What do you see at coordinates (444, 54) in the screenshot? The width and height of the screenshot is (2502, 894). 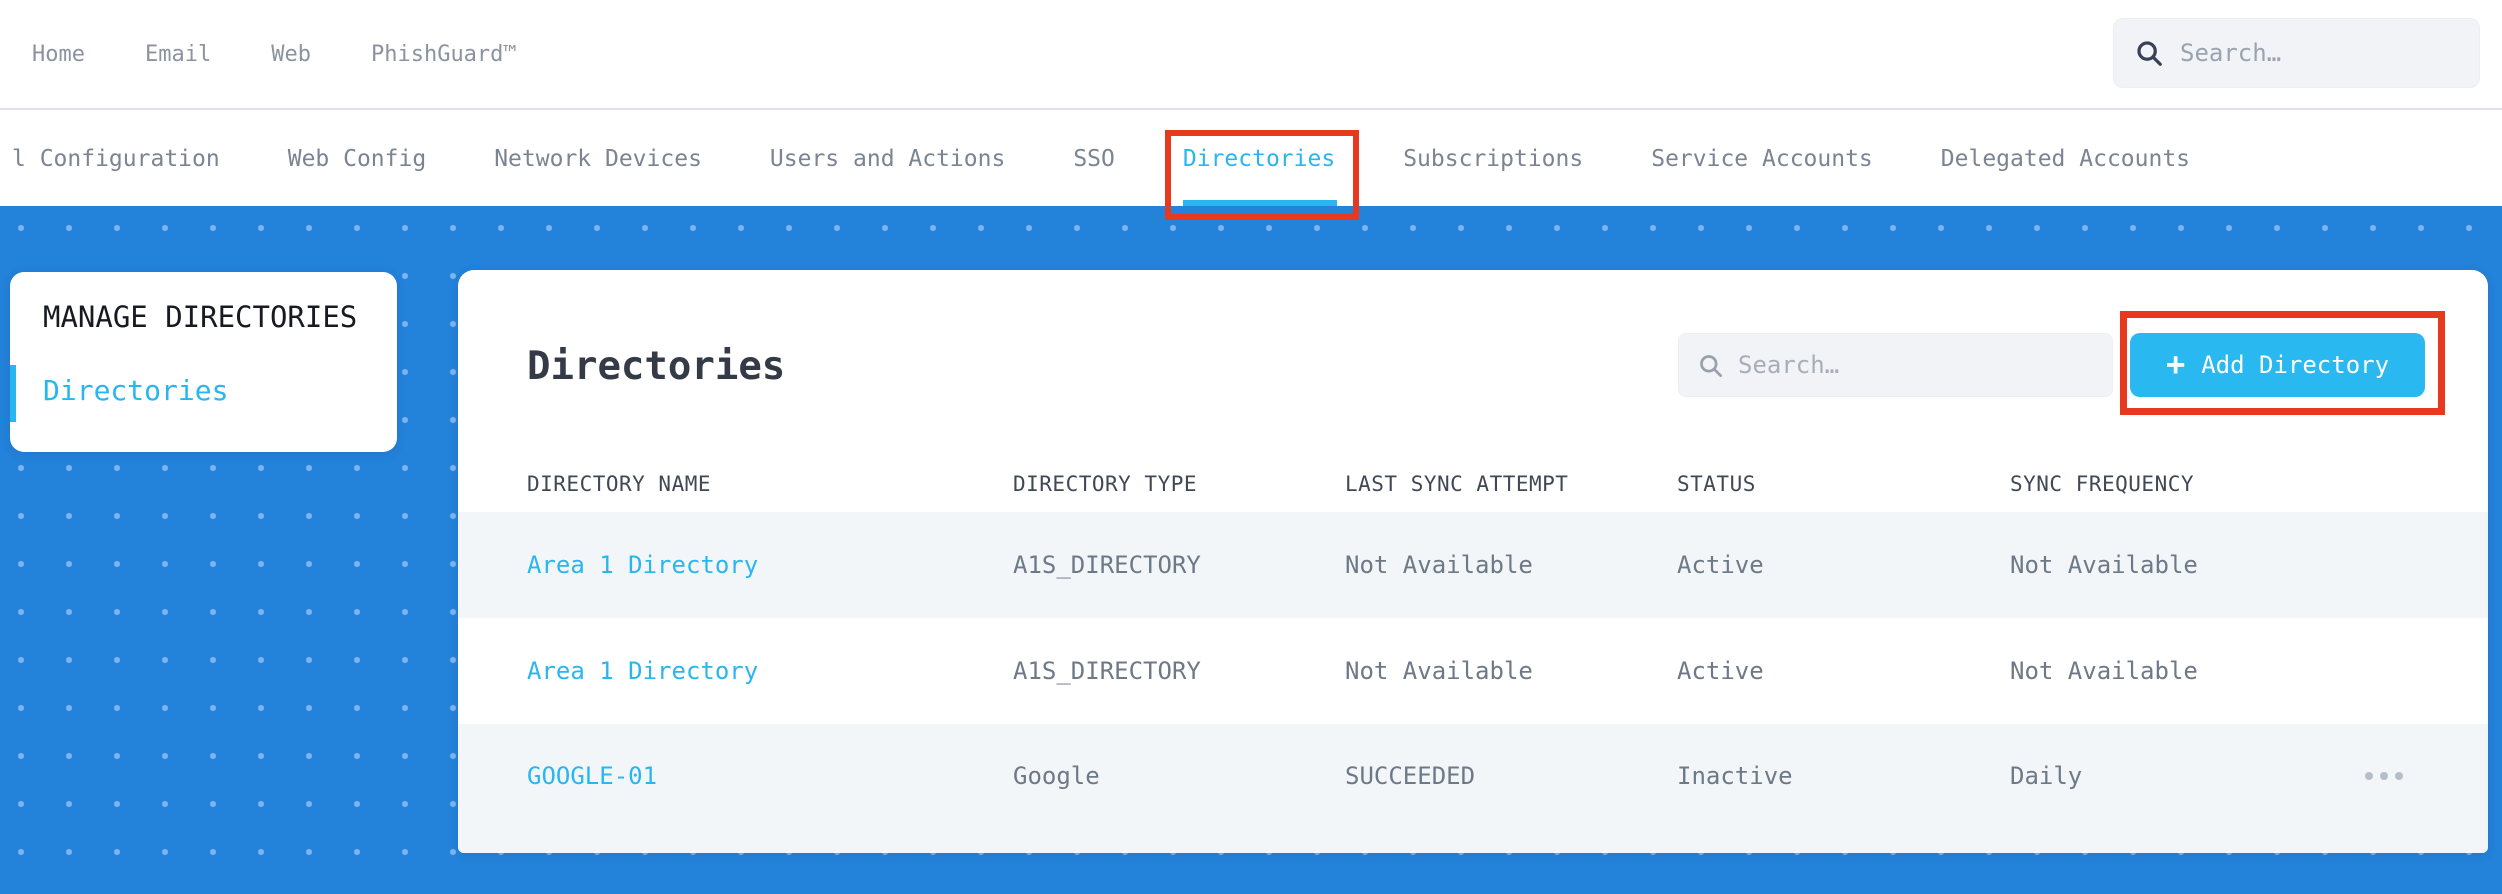 I see `nav-item-phishguard: PhishGuard™` at bounding box center [444, 54].